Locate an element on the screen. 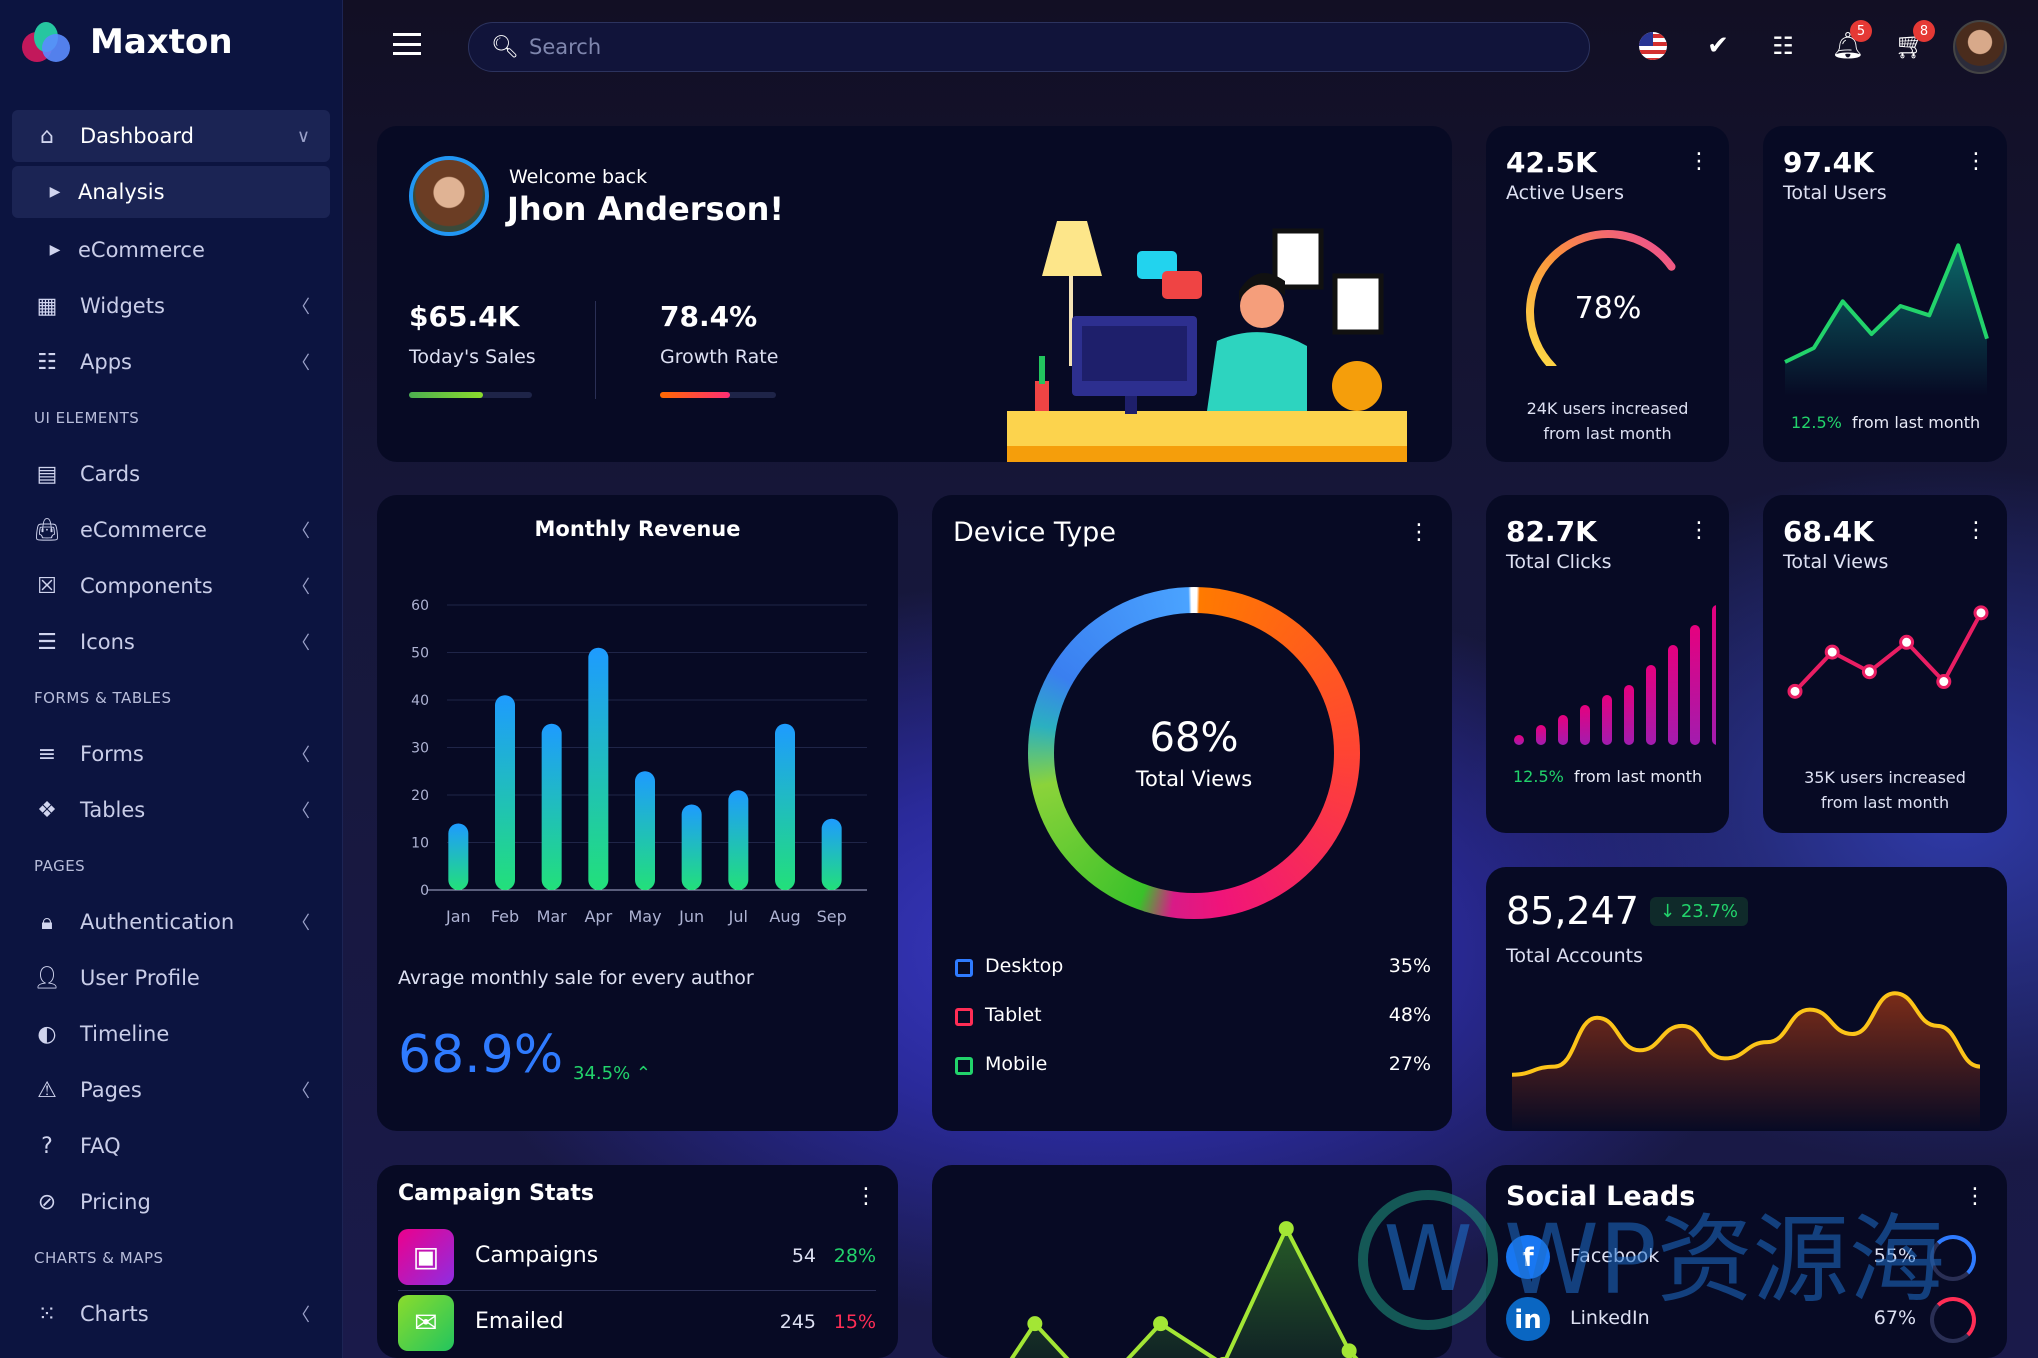  sidebar-item: ≡ Forms 〈 is located at coordinates (171, 754).